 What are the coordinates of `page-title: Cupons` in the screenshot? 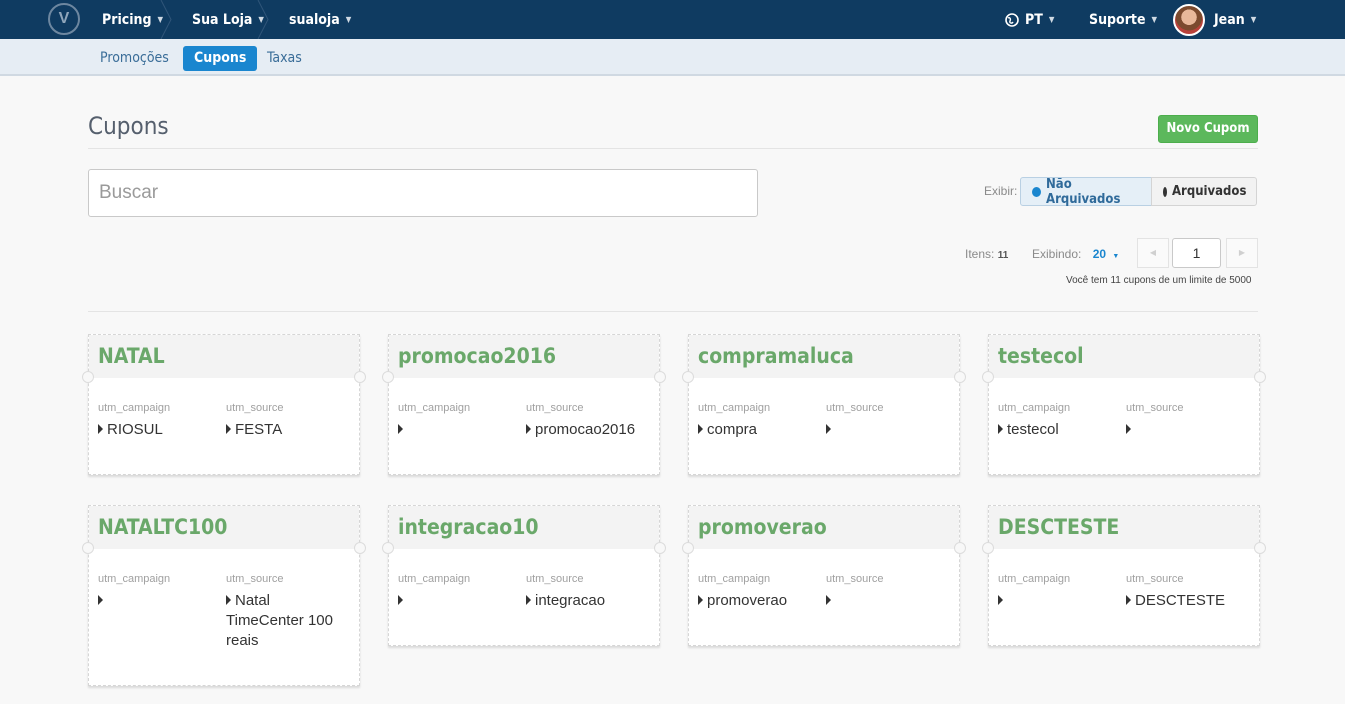 It's located at (128, 126).